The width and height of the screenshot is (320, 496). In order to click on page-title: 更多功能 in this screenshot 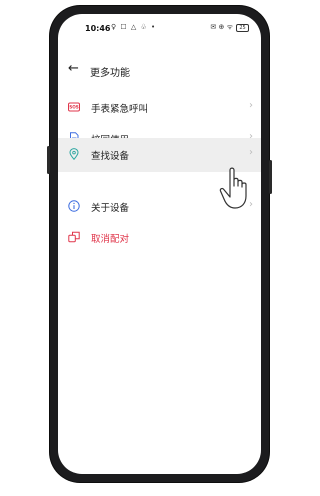, I will do `click(110, 73)`.